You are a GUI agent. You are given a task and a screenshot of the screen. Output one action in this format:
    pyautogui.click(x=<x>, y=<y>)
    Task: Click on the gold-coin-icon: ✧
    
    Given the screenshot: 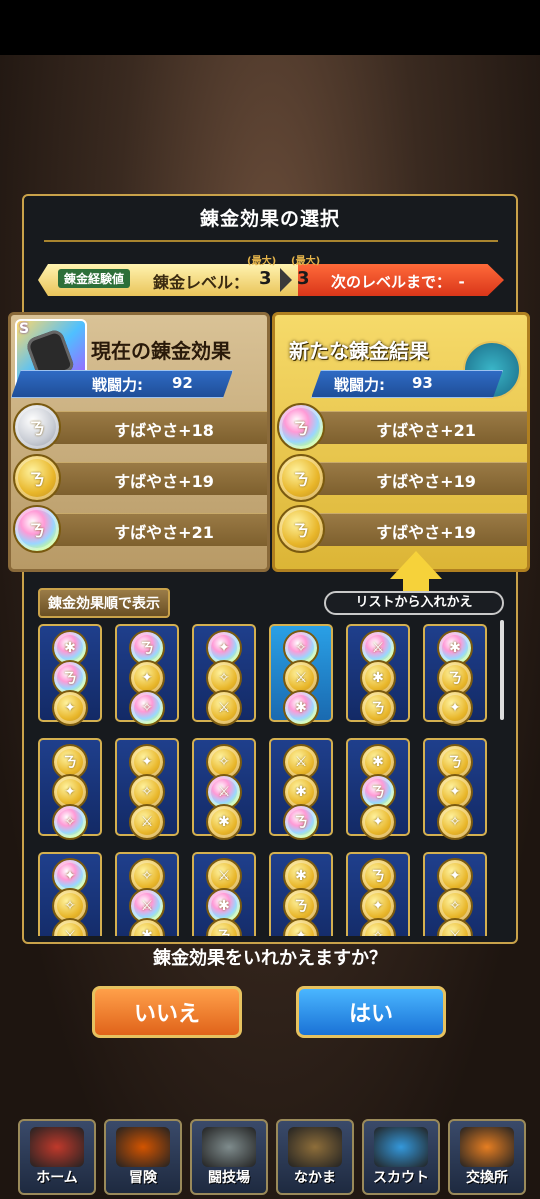 What is the action you would take?
    pyautogui.click(x=455, y=822)
    